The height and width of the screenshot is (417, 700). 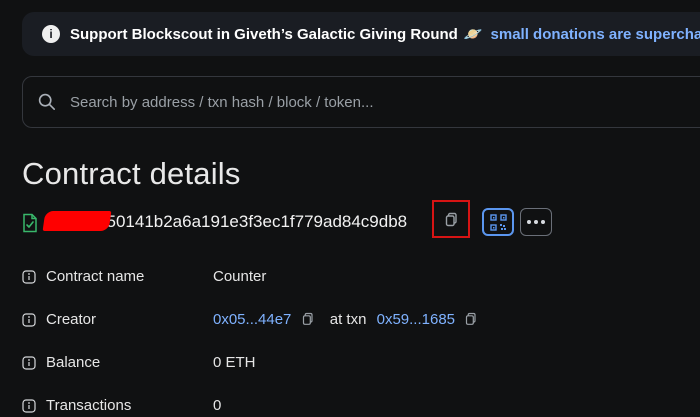 I want to click on planet-icon: 🪐, so click(x=473, y=34).